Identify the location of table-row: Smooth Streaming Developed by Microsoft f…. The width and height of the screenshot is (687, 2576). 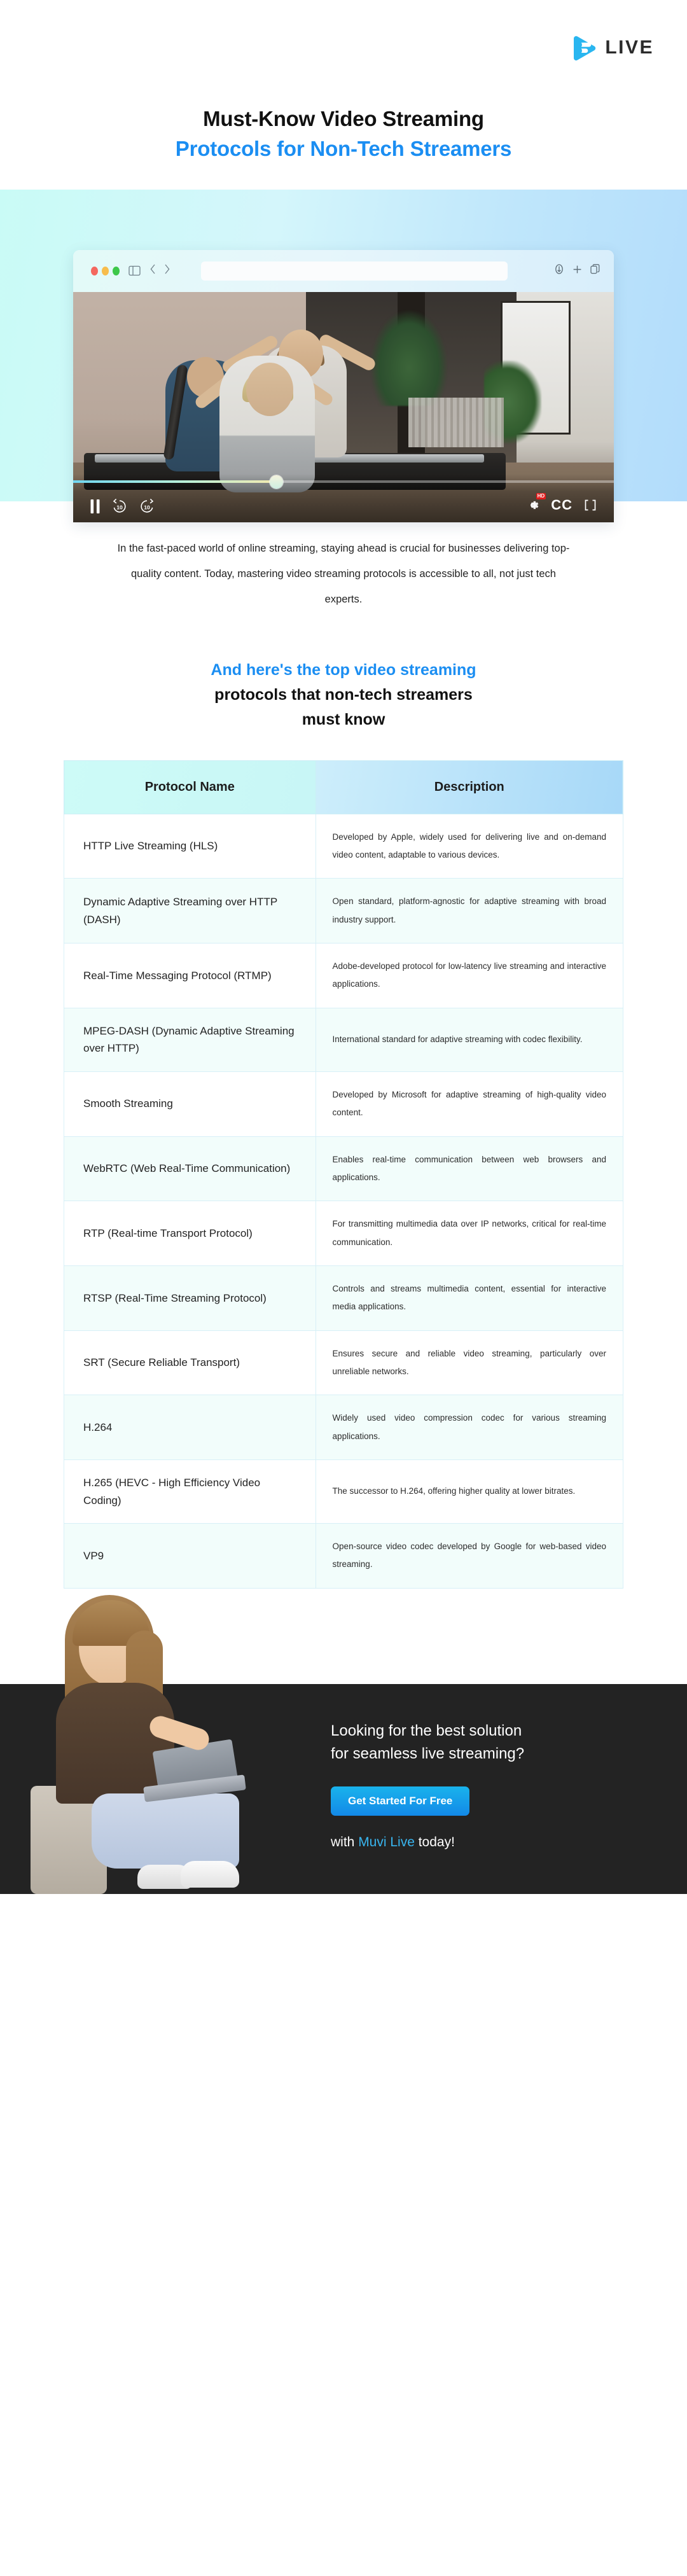
(344, 1104).